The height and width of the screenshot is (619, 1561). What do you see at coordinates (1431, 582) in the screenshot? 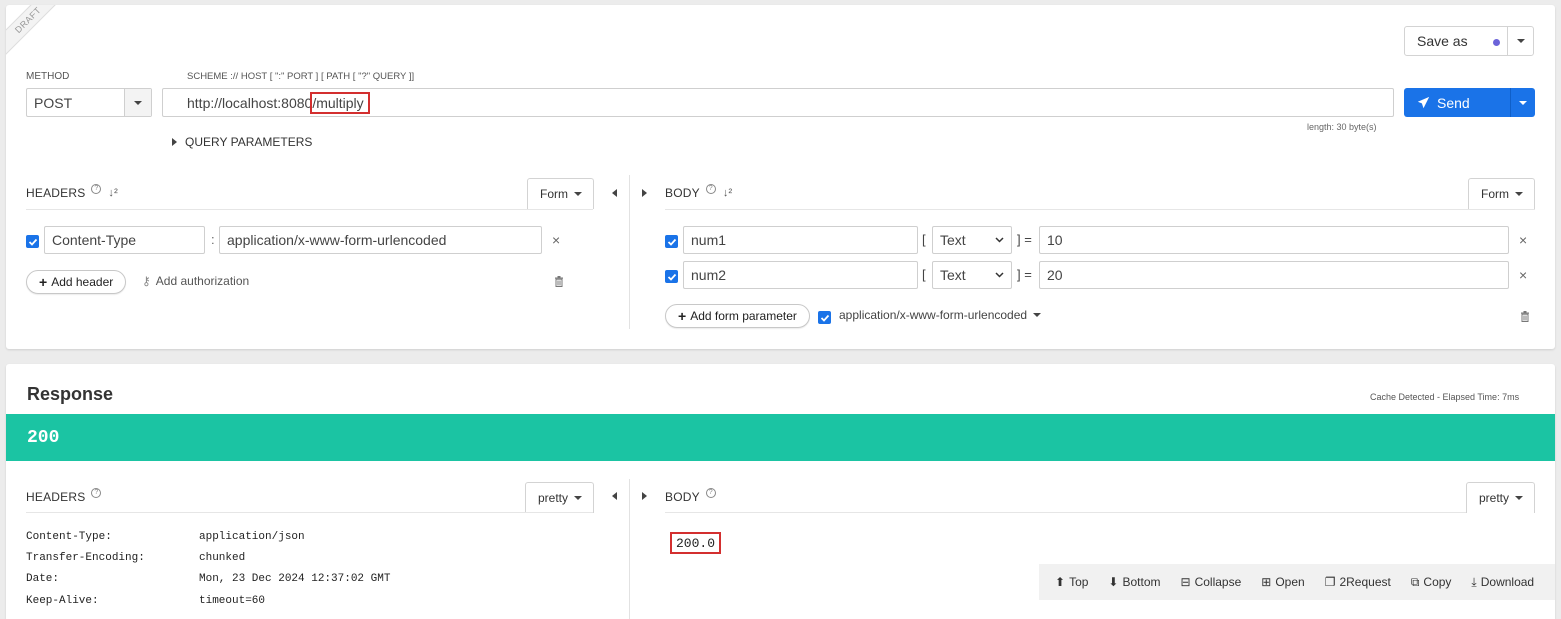
I see `copy-button: ⧉ Copy` at bounding box center [1431, 582].